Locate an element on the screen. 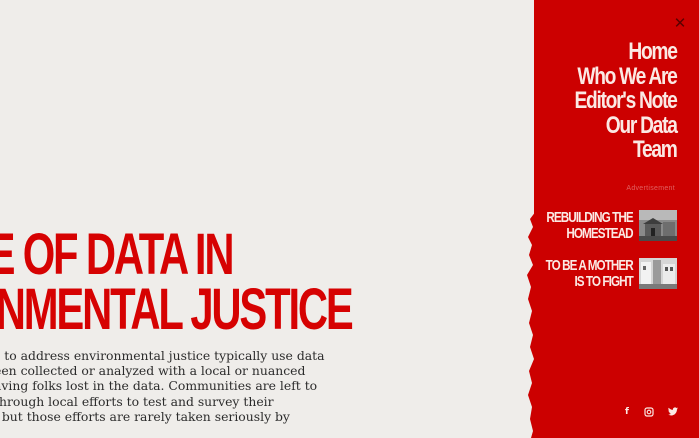 The width and height of the screenshot is (699, 438). close-icon: ✕ is located at coordinates (680, 23).